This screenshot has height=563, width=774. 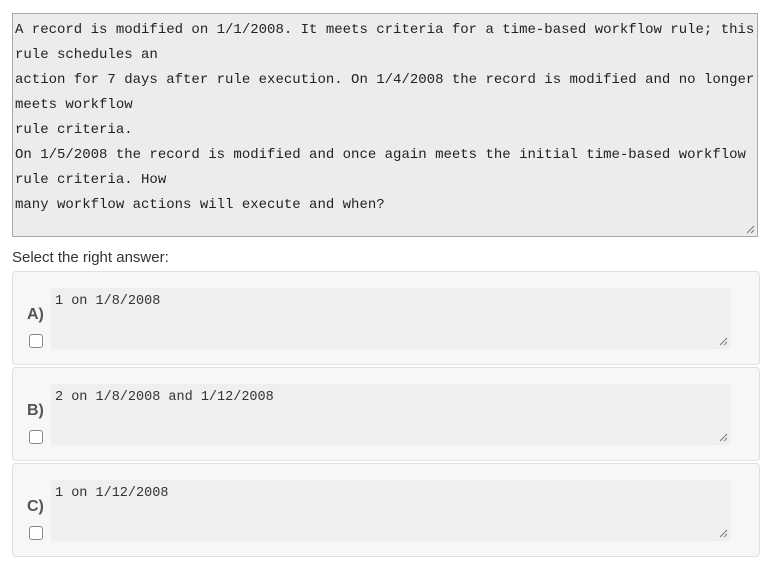 What do you see at coordinates (108, 301) in the screenshot?
I see `option-text: 1 on 1/8/2008` at bounding box center [108, 301].